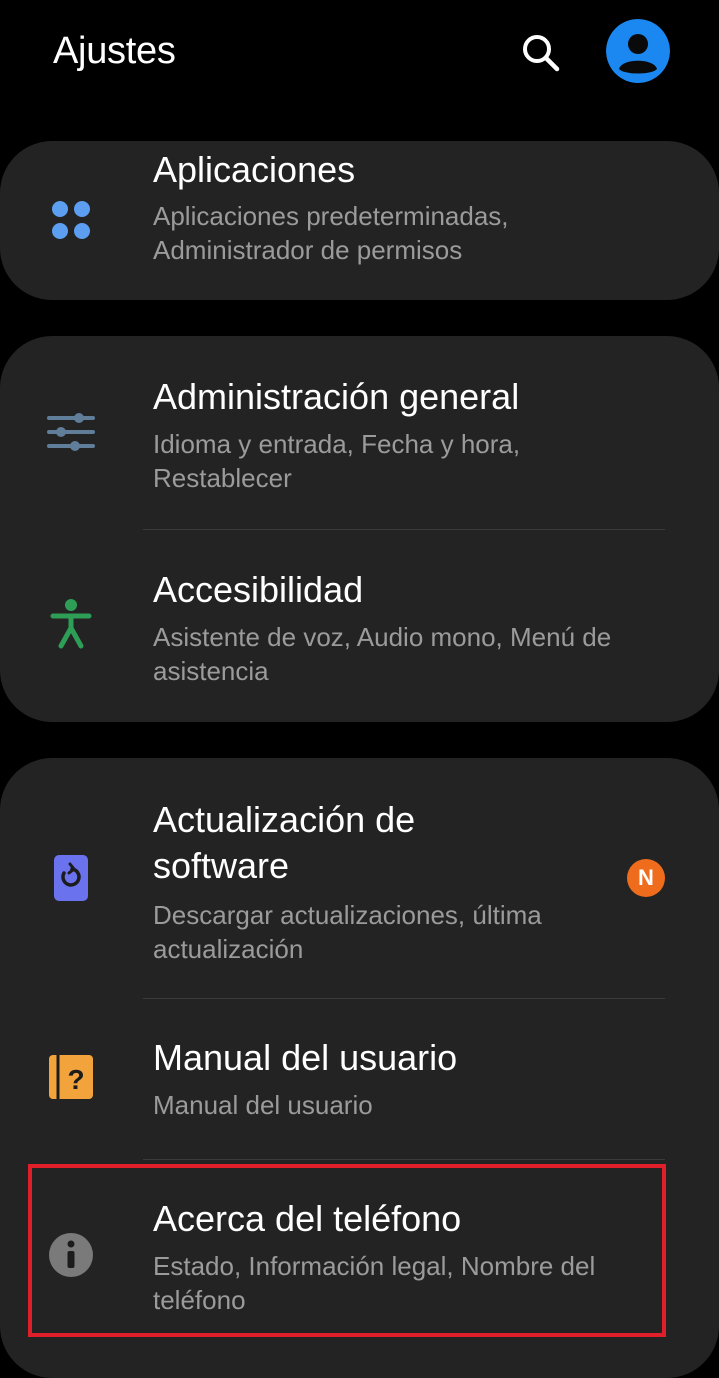 The height and width of the screenshot is (1378, 719). I want to click on item-title: Actualización de software, so click(284, 842).